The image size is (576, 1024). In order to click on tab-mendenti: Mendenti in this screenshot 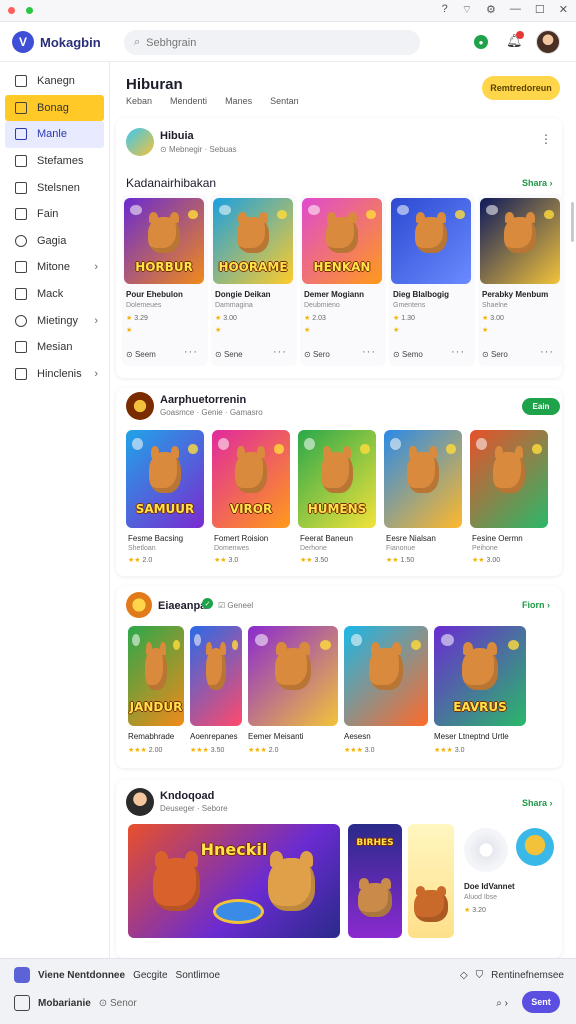, I will do `click(188, 101)`.